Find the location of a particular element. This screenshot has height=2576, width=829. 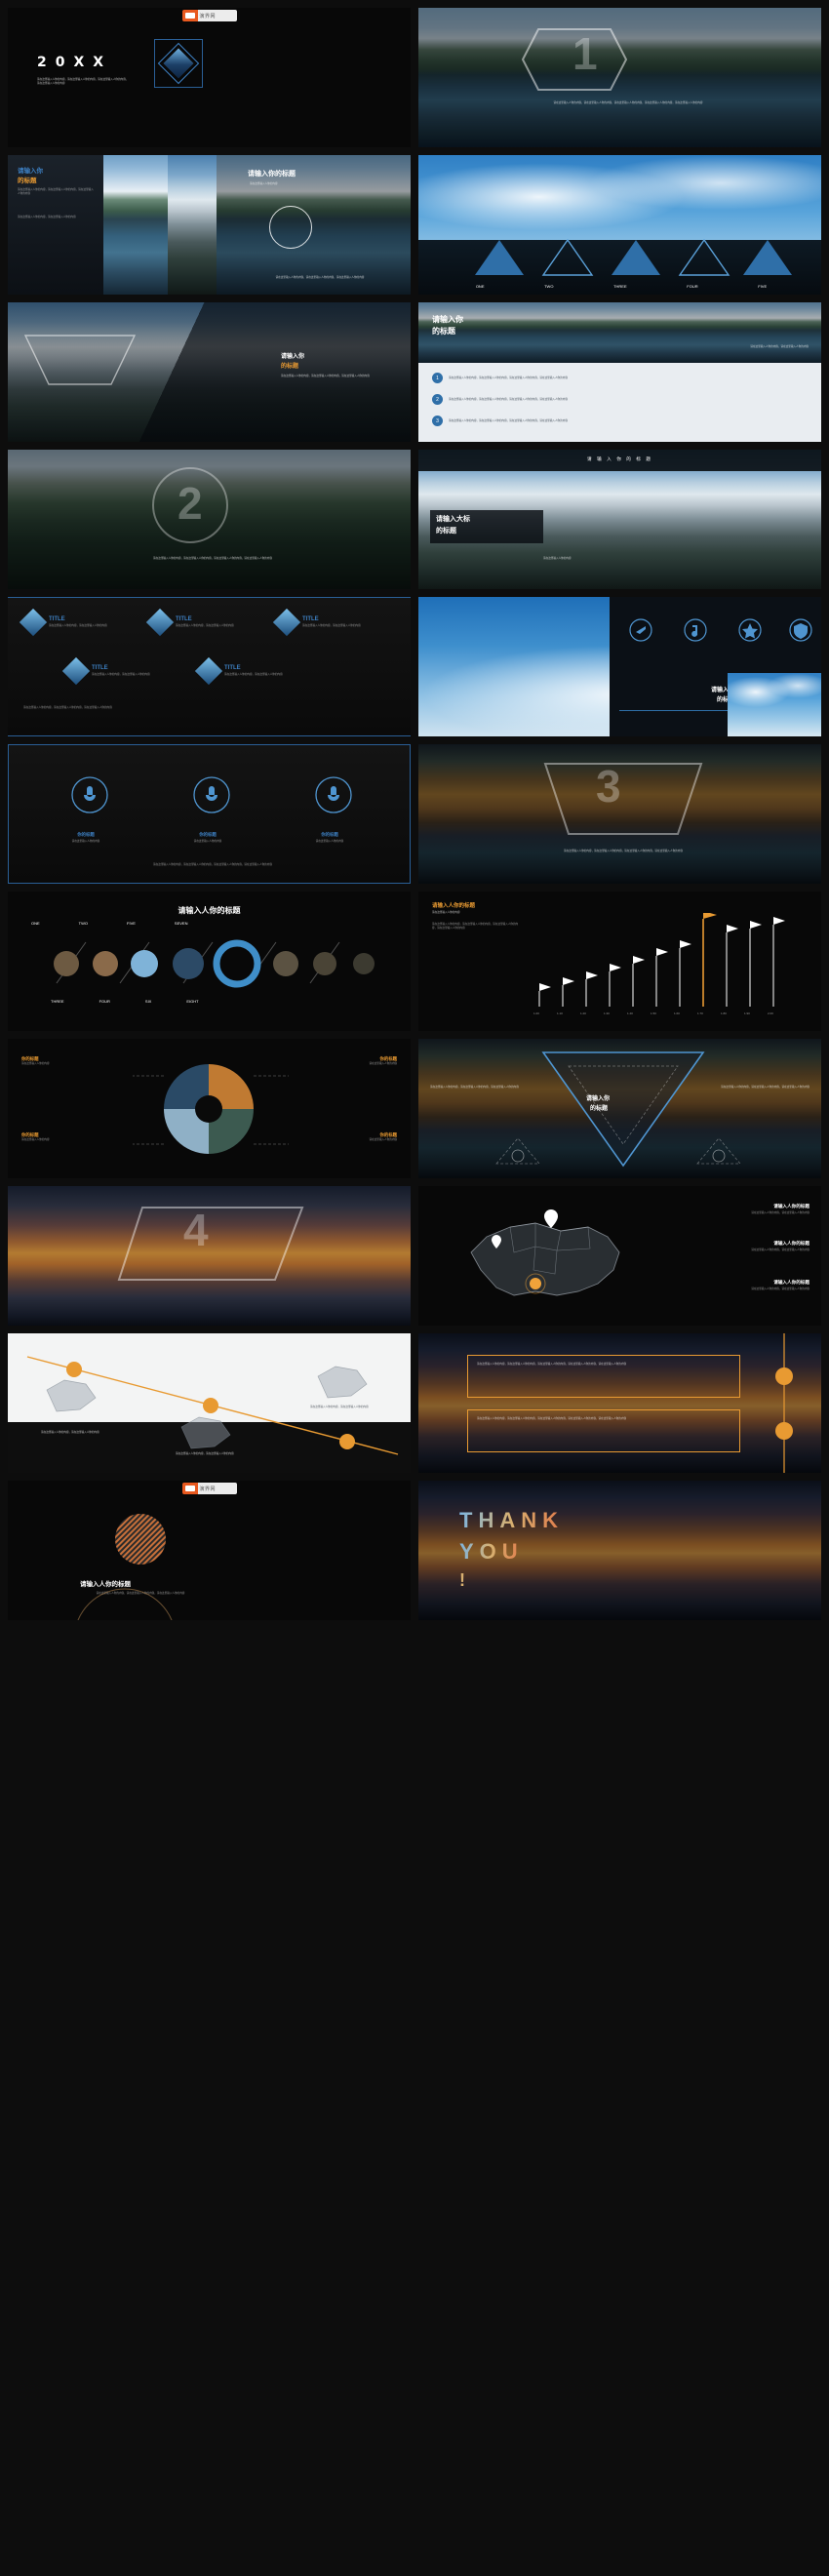

pie-label-1-body: 请在这里输入人你的内容 is located at coordinates (36, 1063).